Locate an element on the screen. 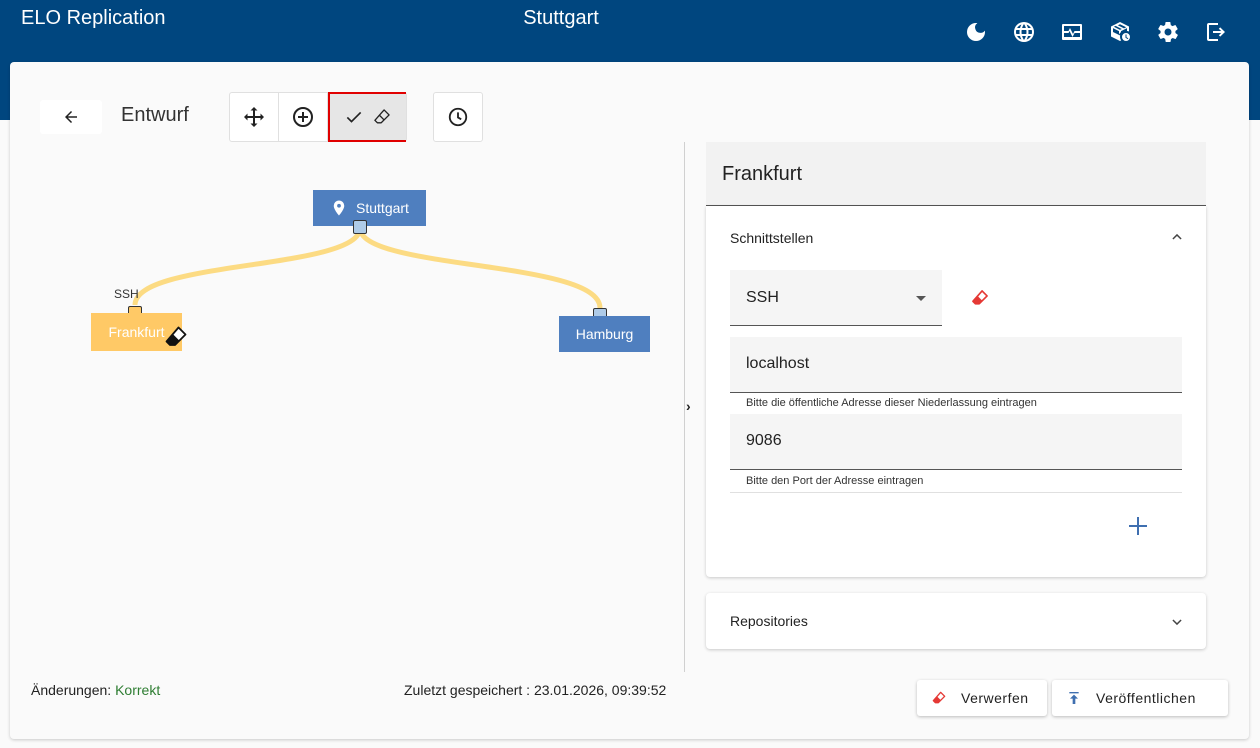  globe-icon is located at coordinates (1024, 32).